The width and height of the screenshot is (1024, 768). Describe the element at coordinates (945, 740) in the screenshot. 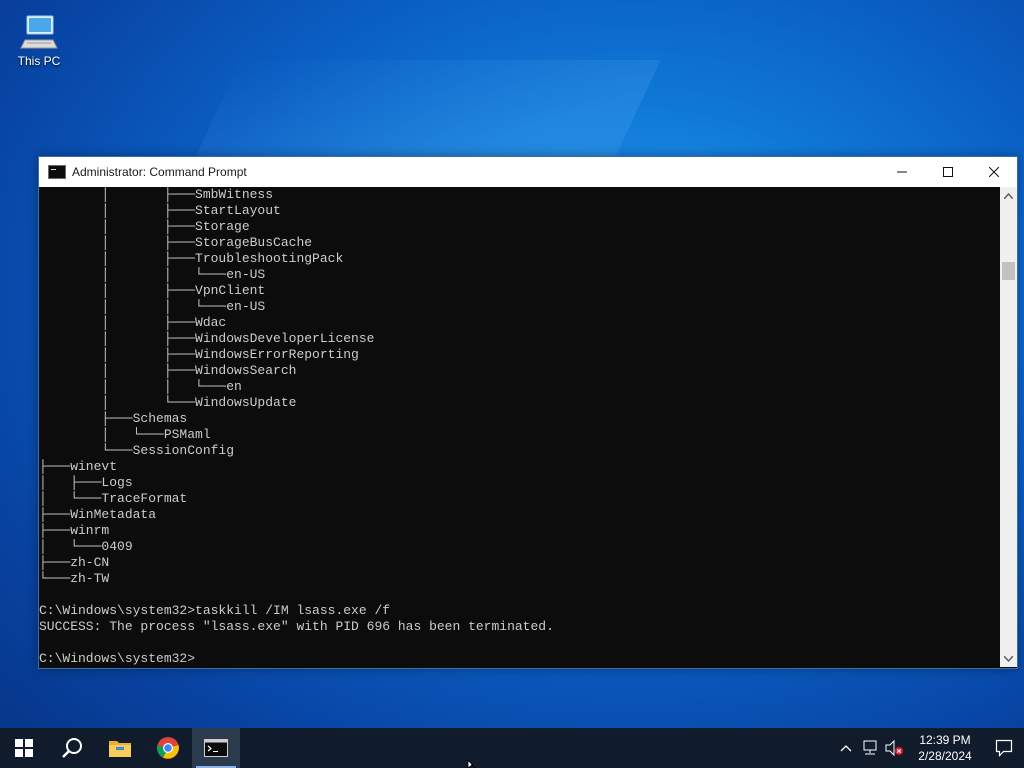

I see `clock-time: 12:39 PM` at that location.